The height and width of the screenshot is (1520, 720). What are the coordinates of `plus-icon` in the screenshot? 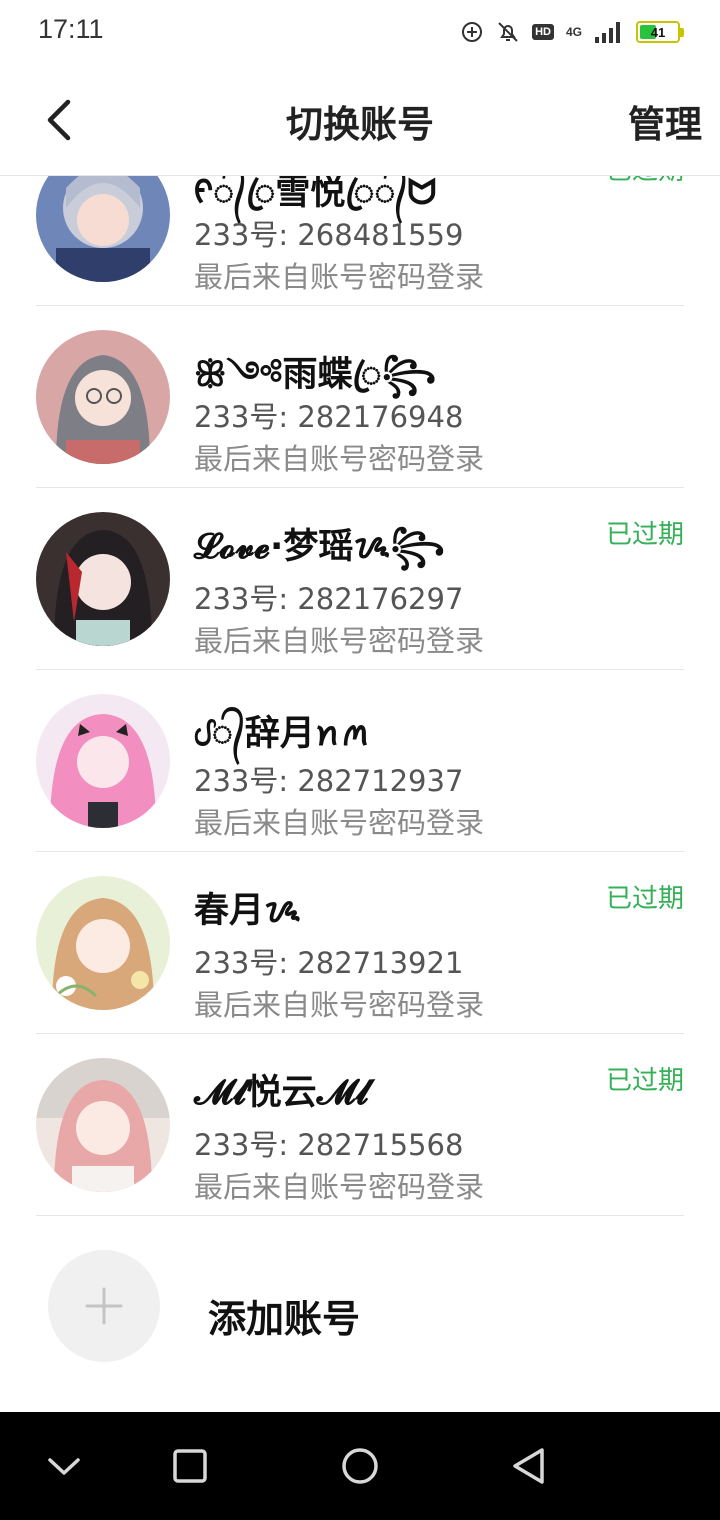 It's located at (104, 1306).